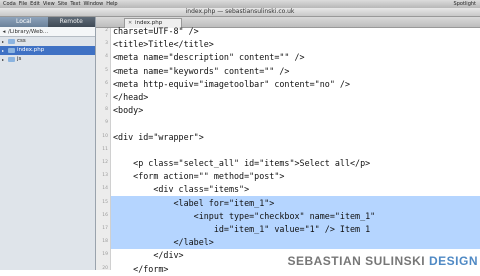 This screenshot has height=276, width=480. I want to click on tree-item: ▸ css, so click(47, 41).